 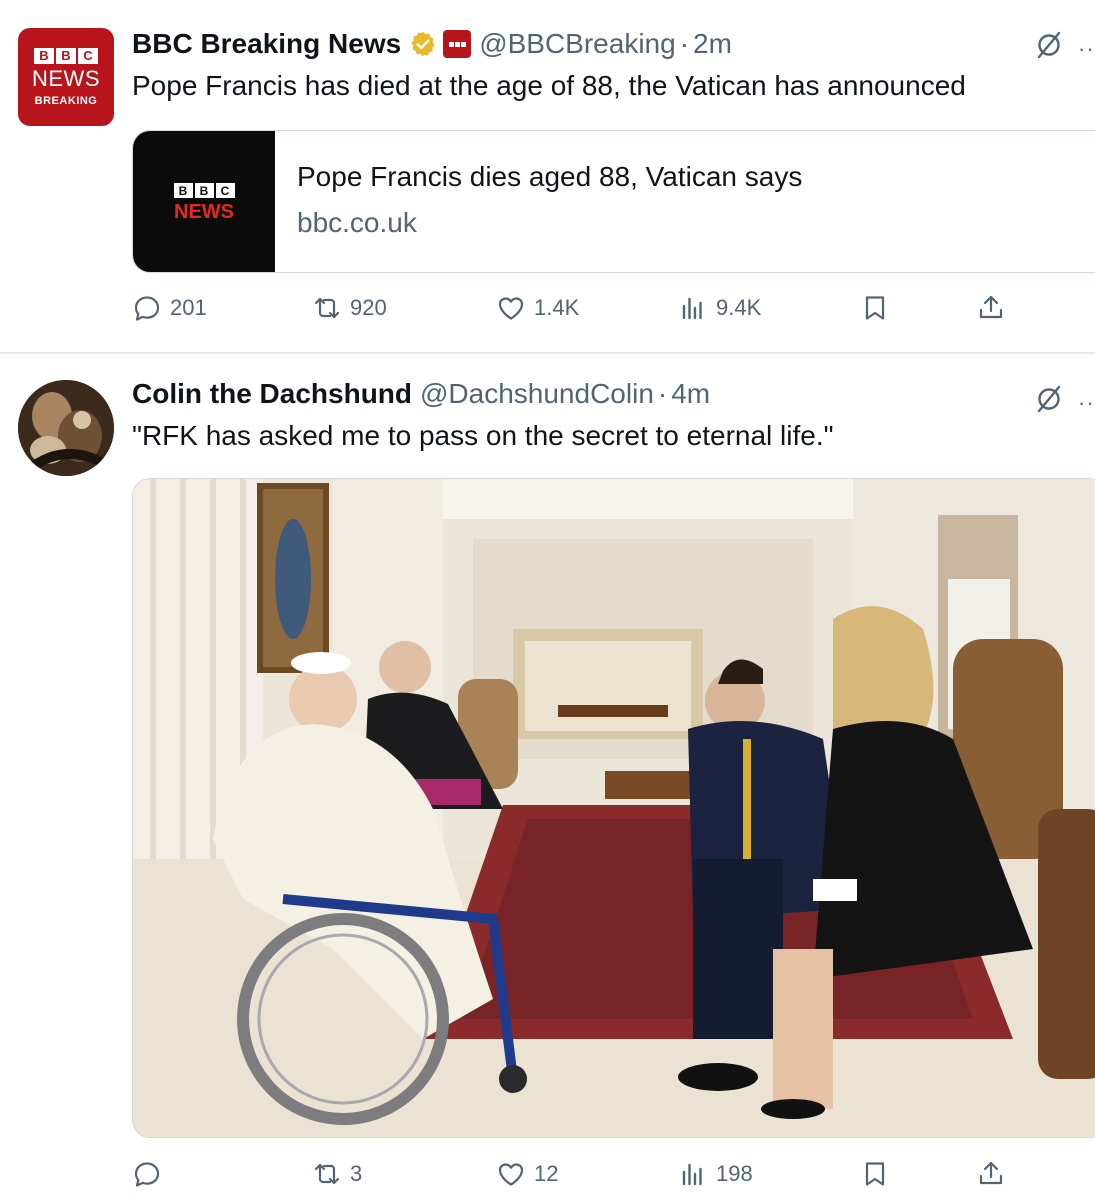 I want to click on avatar-breaking-label: BREAKING, so click(x=66, y=100).